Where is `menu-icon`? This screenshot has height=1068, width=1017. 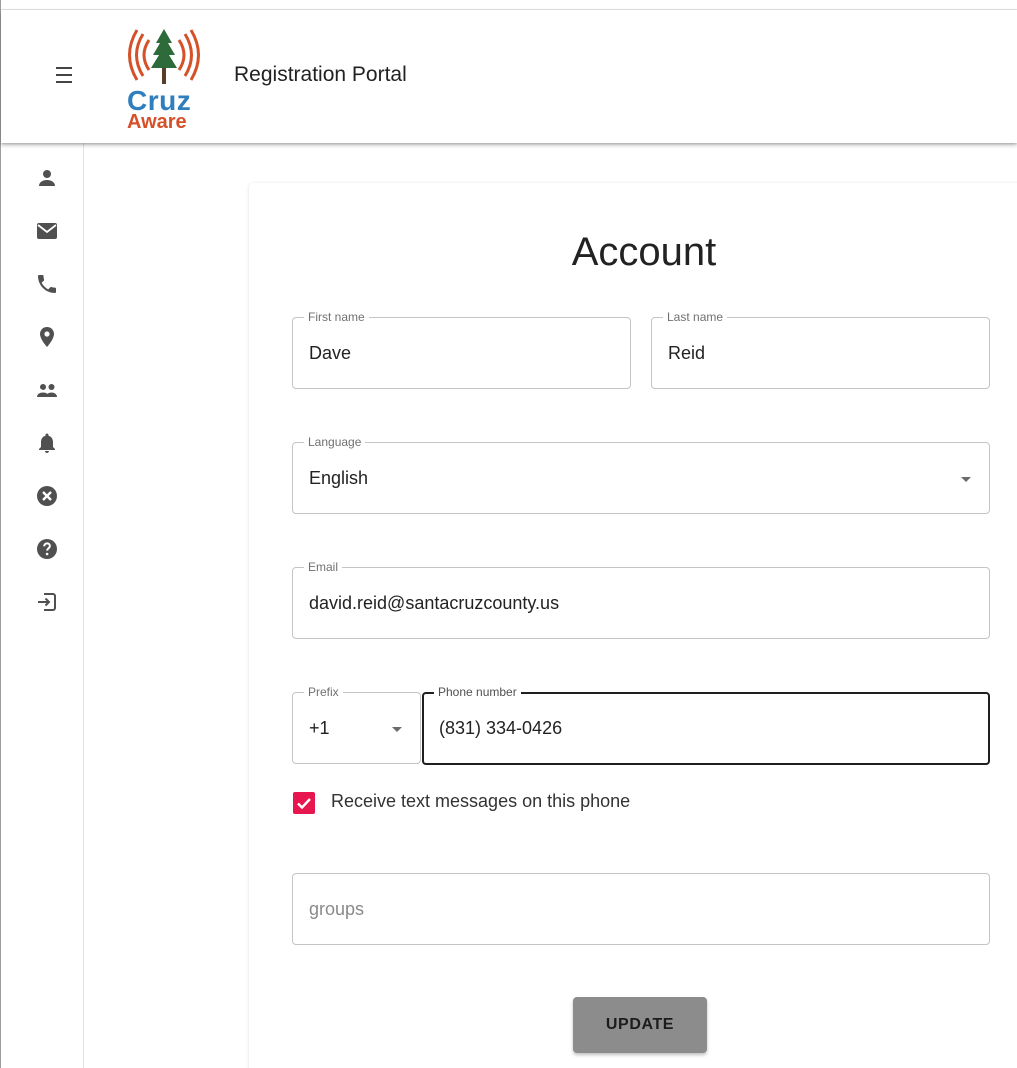
menu-icon is located at coordinates (68, 77).